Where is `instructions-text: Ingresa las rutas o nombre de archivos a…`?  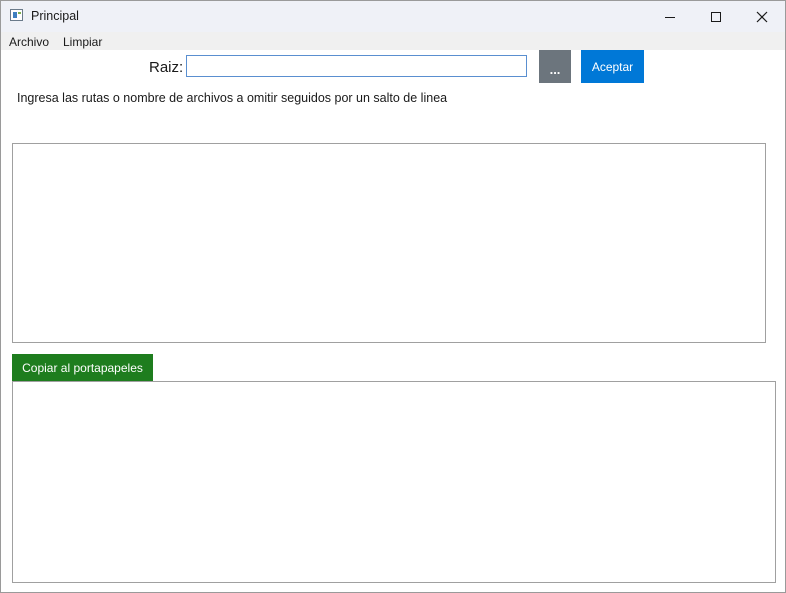
instructions-text: Ingresa las rutas o nombre de archivos a… is located at coordinates (232, 98).